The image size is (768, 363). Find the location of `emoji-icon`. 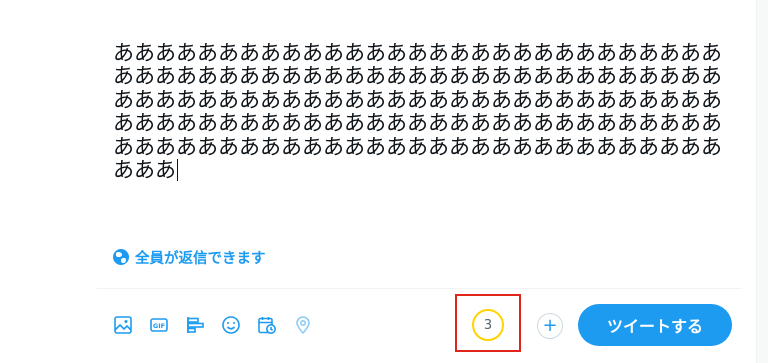

emoji-icon is located at coordinates (231, 325).